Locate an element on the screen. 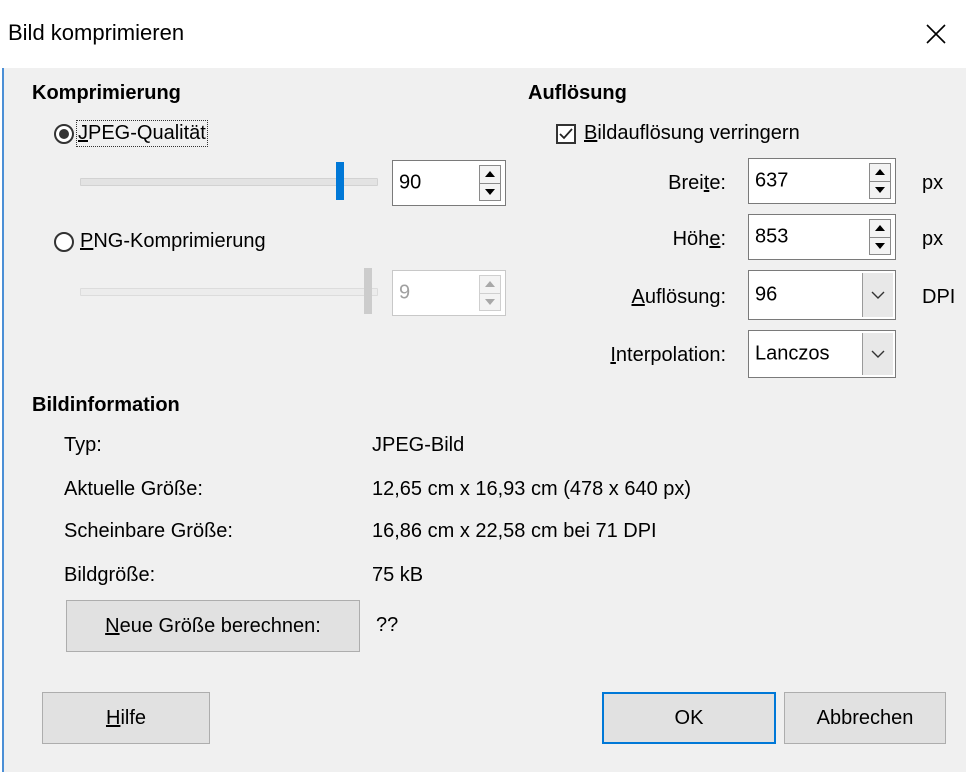 This screenshot has height=772, width=968. jpeg-quality-label: JPEG-Qualität is located at coordinates (142, 133).